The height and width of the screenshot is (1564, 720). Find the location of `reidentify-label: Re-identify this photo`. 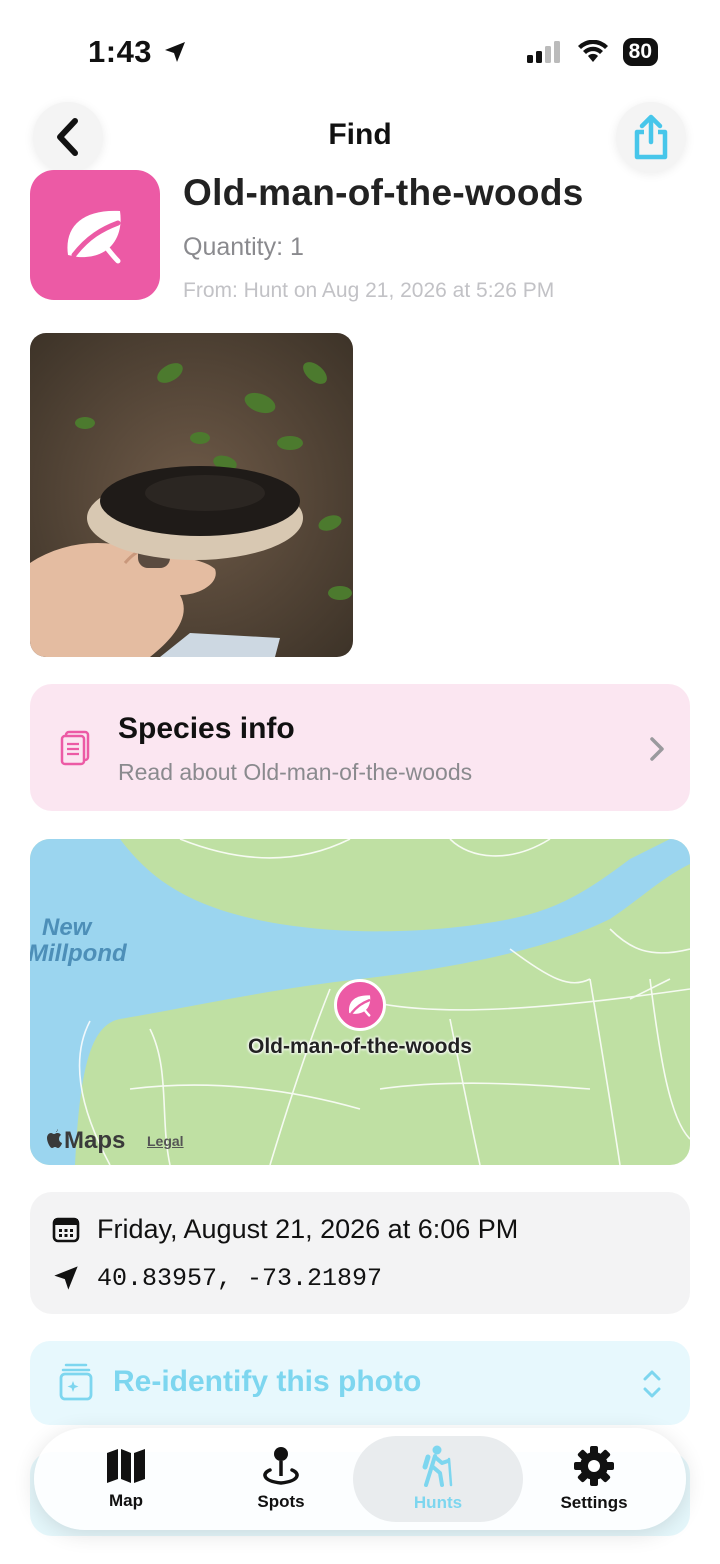

reidentify-label: Re-identify this photo is located at coordinates (267, 1381).